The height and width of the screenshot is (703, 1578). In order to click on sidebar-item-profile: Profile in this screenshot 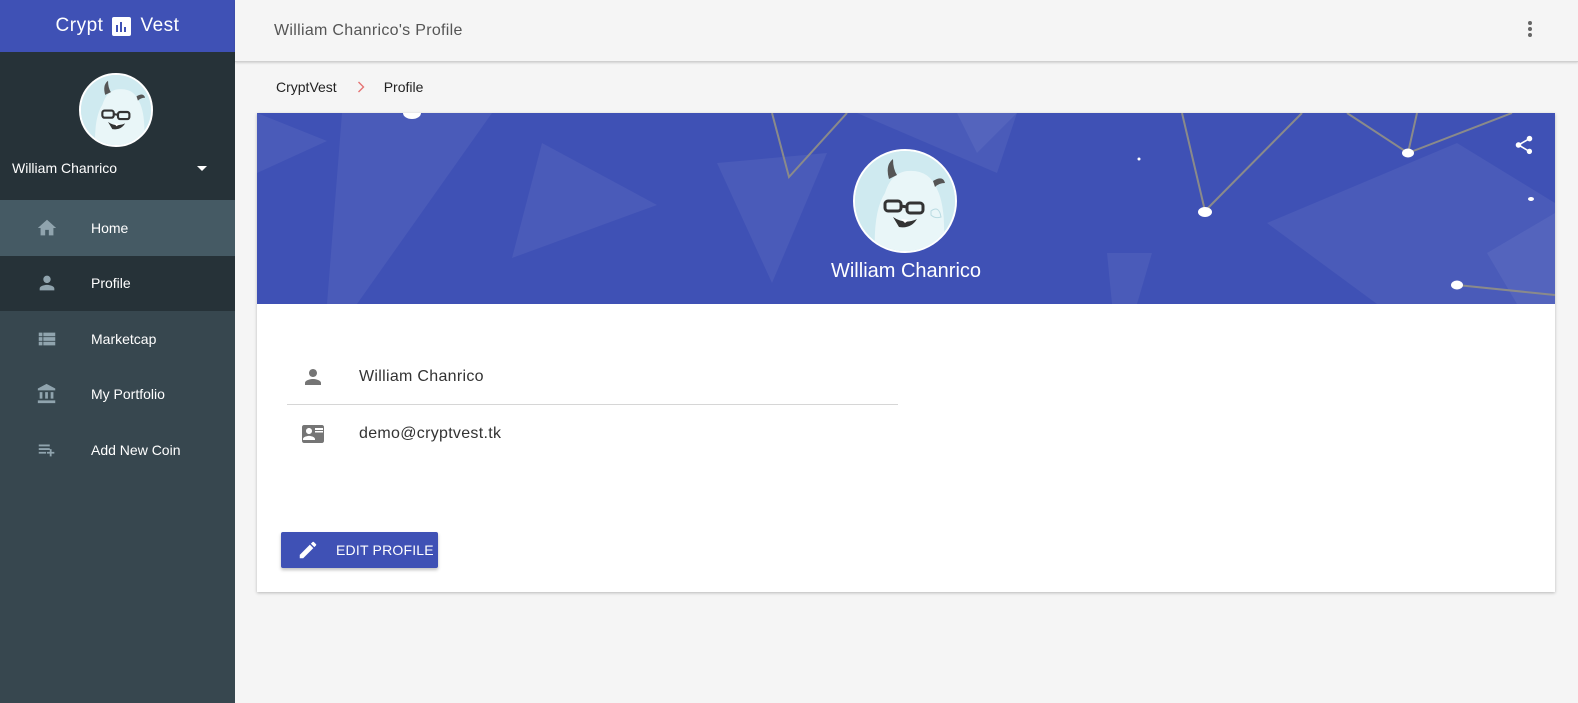, I will do `click(117, 283)`.